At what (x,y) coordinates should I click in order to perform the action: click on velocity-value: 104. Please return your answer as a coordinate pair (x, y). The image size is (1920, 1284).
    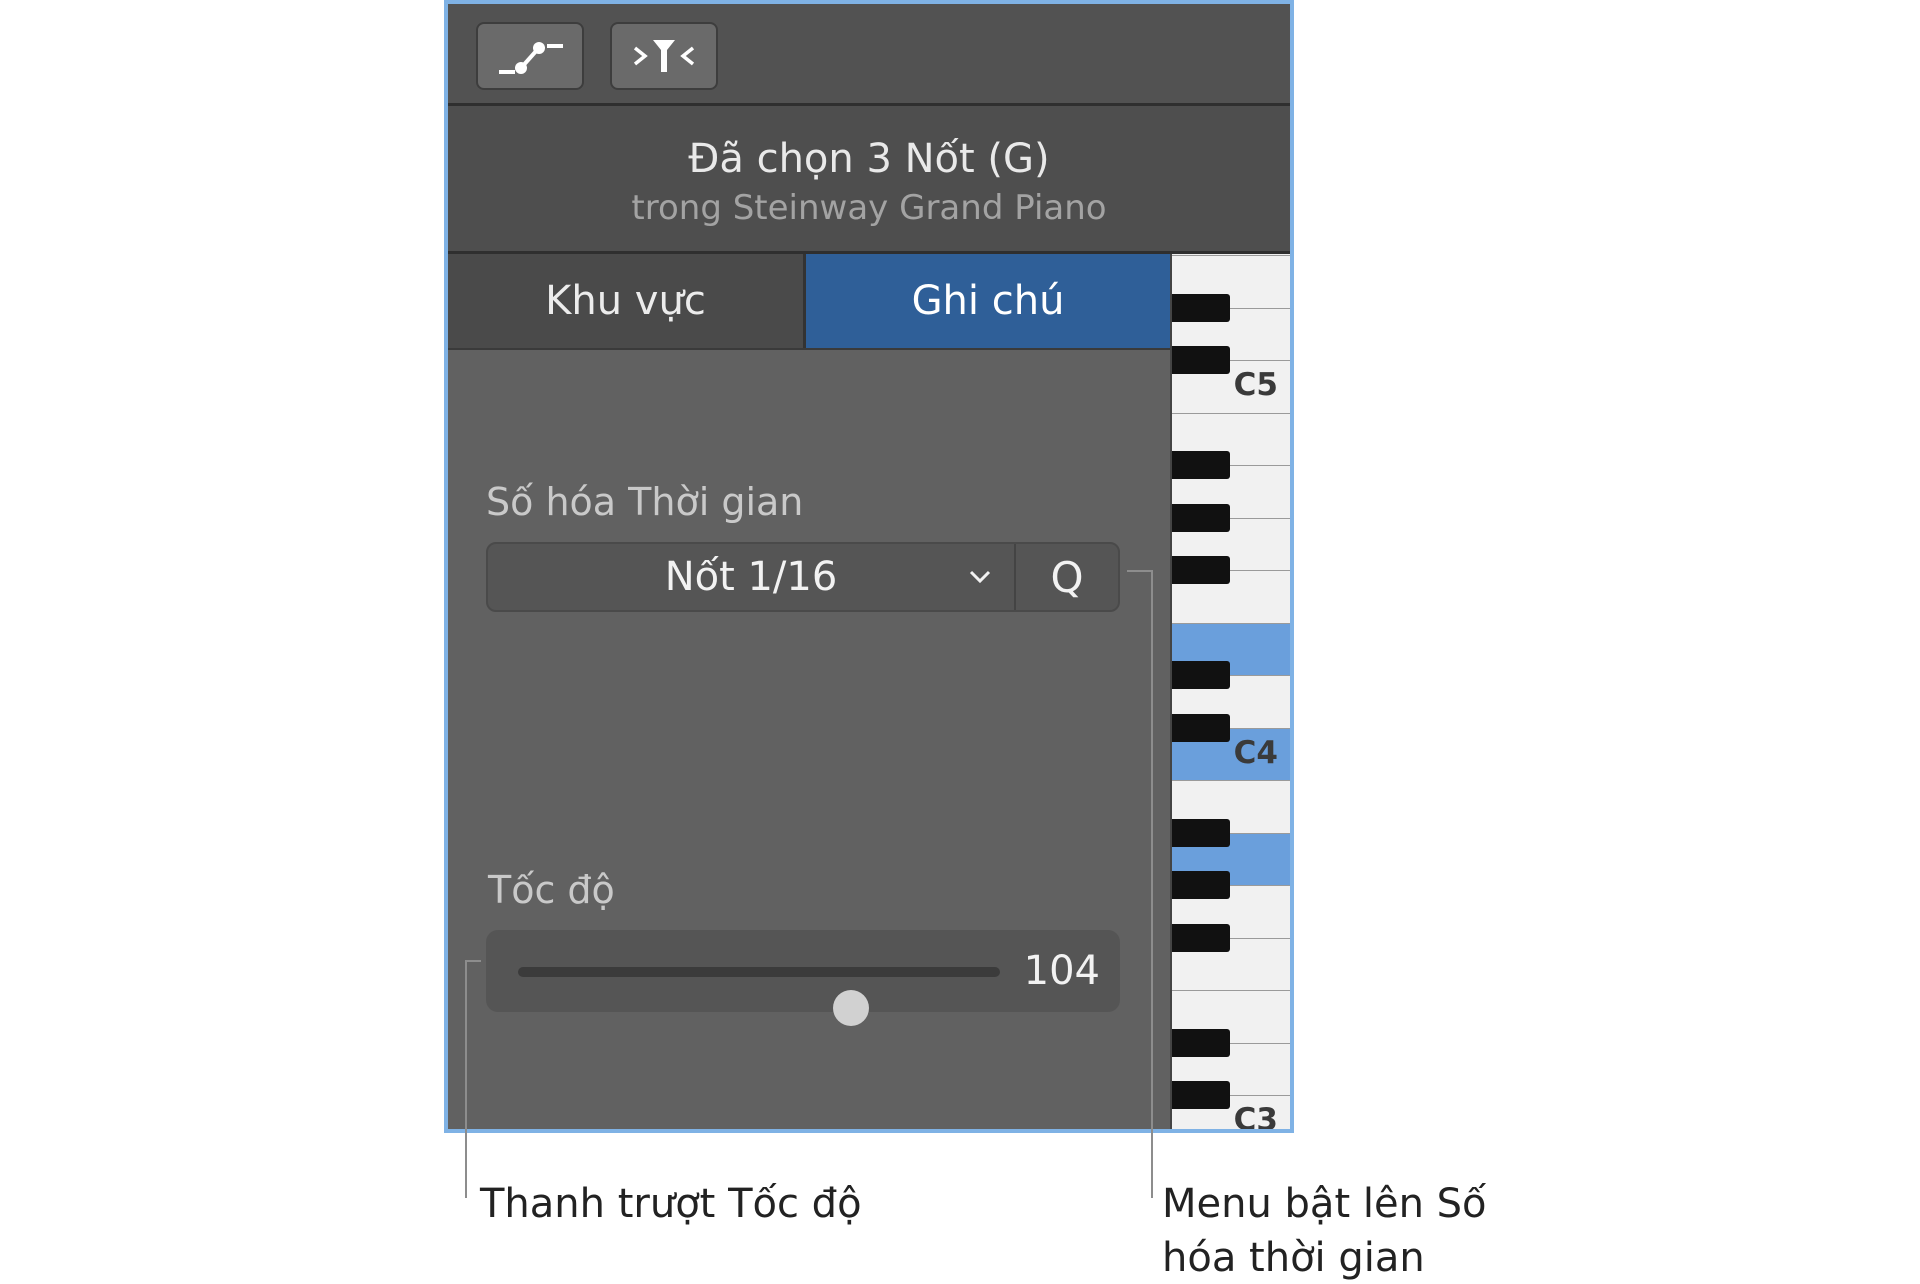
    Looking at the image, I should click on (1061, 971).